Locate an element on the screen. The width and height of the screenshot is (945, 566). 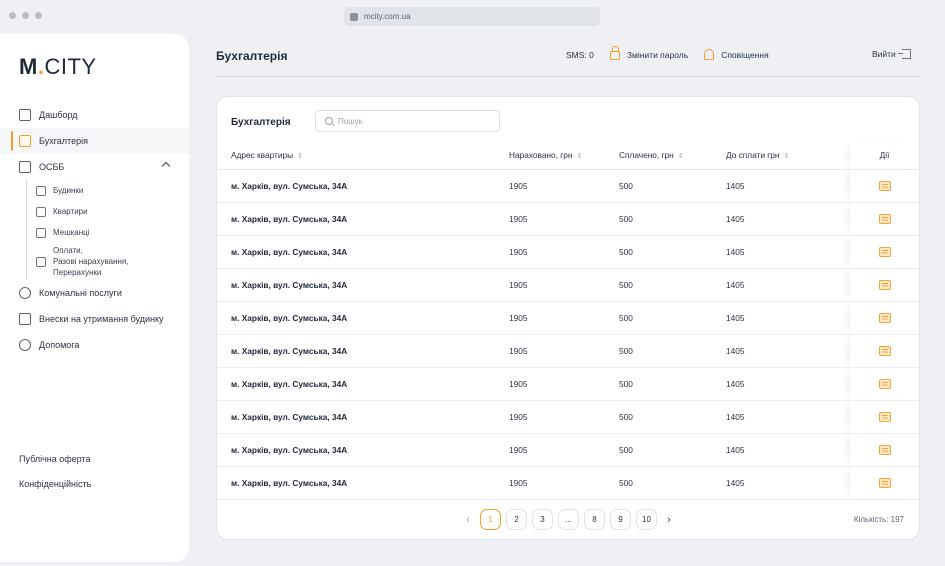
submenu-item-label: Будинки is located at coordinates (68, 190).